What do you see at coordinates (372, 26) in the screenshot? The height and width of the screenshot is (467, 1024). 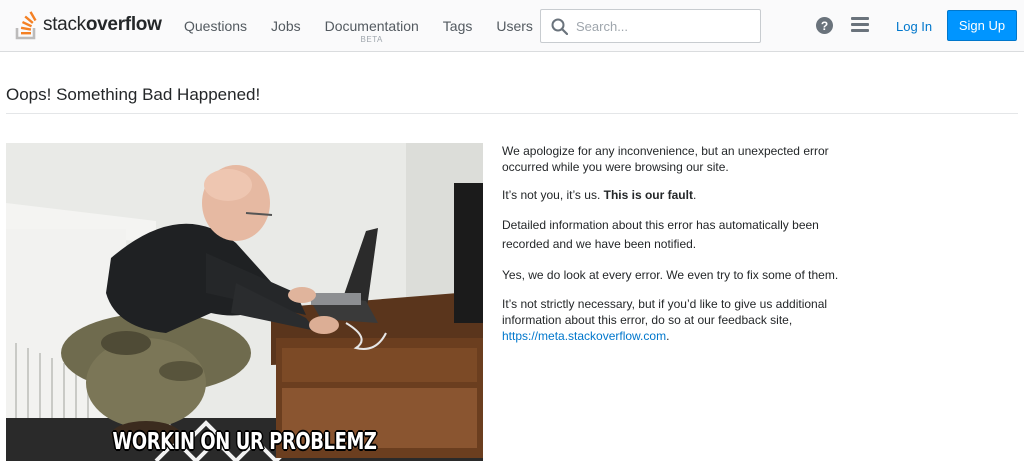 I see `nav-documentation: Documentation BETA` at bounding box center [372, 26].